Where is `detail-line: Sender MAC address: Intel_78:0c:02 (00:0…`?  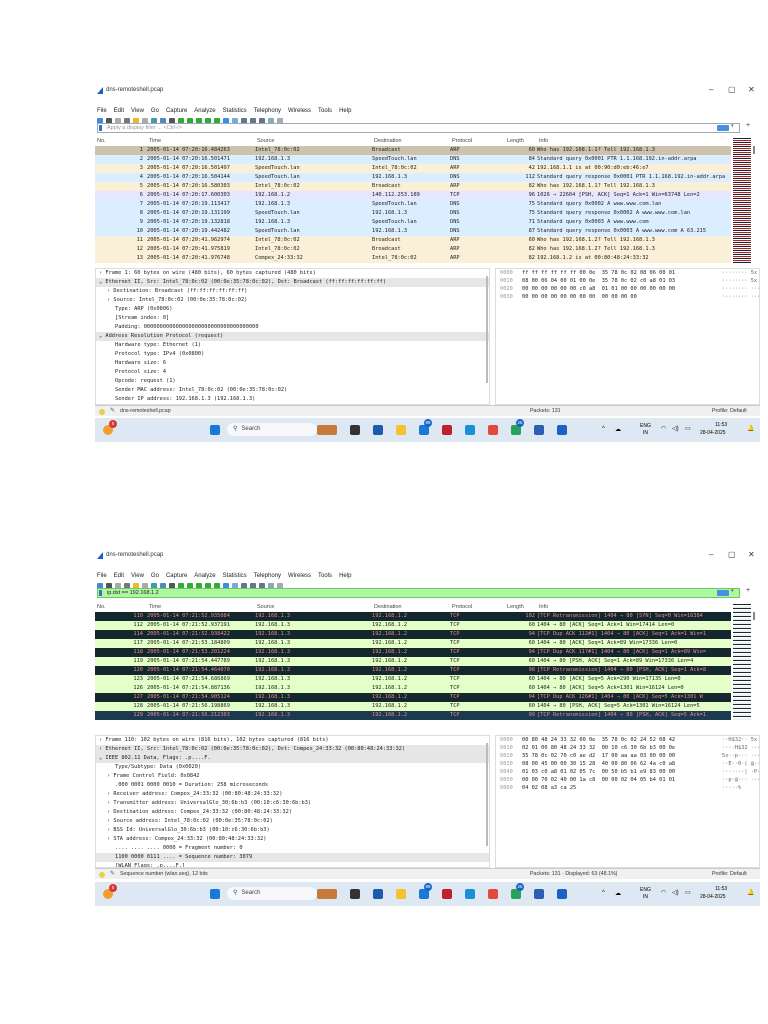
detail-line: Sender MAC address: Intel_78:0c:02 (00:0… is located at coordinates (292, 390).